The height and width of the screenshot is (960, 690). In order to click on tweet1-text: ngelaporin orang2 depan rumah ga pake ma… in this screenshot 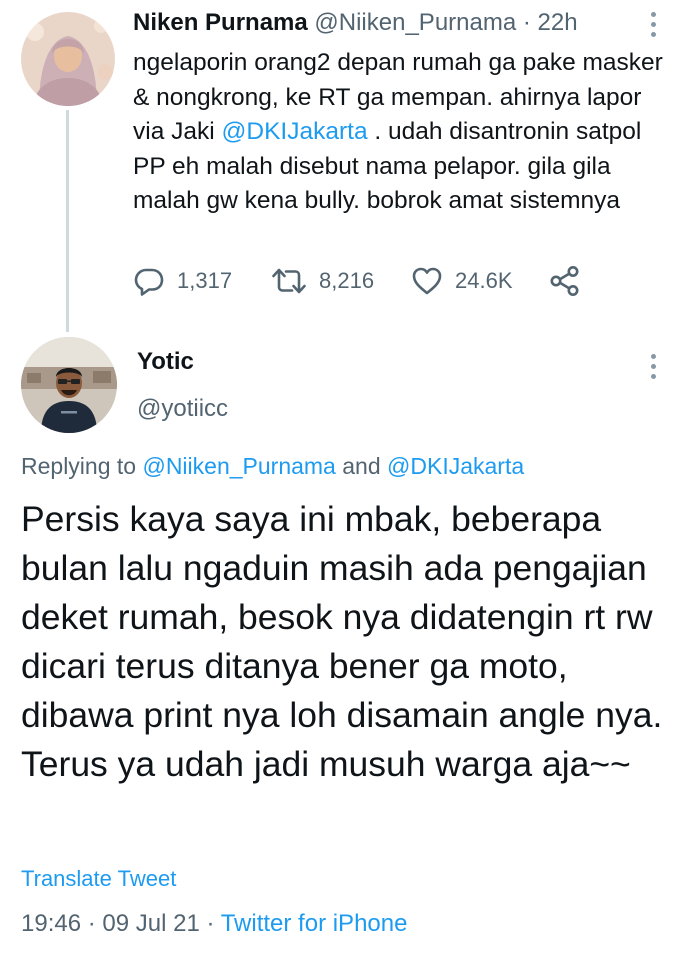, I will do `click(403, 132)`.